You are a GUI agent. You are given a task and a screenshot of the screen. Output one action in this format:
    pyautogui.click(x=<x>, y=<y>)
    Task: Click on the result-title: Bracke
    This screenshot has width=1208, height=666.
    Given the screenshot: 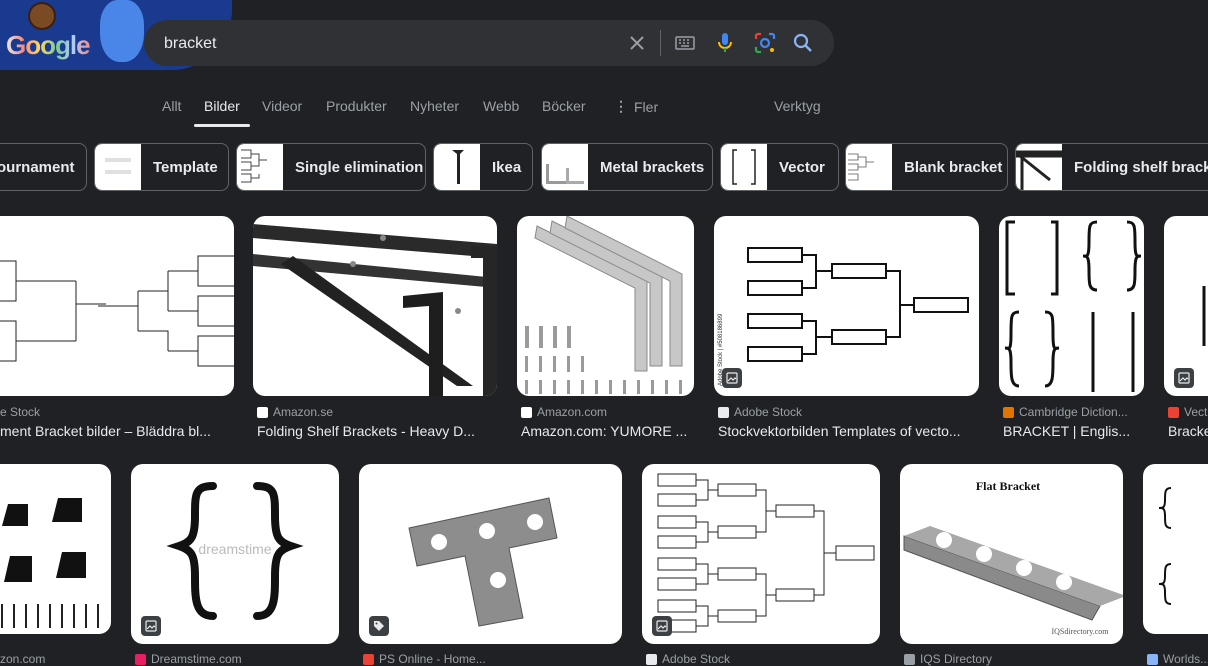 What is the action you would take?
    pyautogui.click(x=1188, y=431)
    